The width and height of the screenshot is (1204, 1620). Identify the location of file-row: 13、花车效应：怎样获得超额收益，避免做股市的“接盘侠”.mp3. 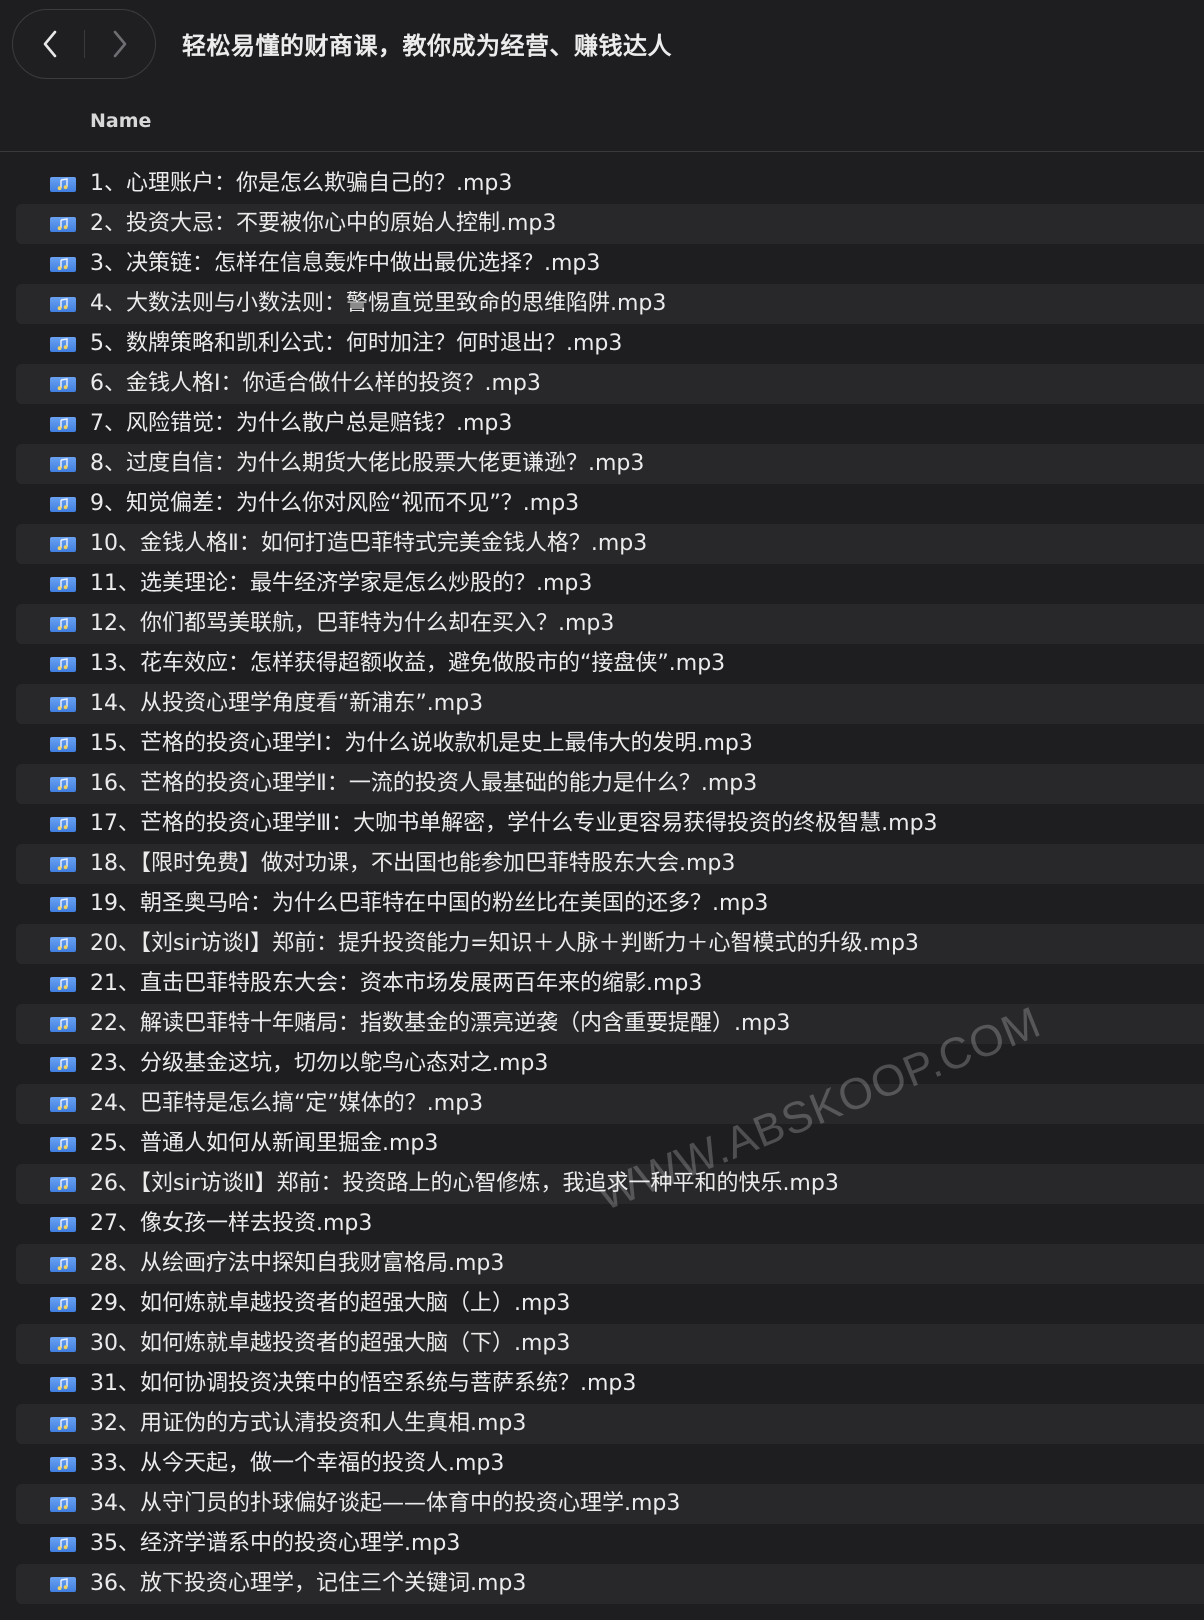
(610, 664).